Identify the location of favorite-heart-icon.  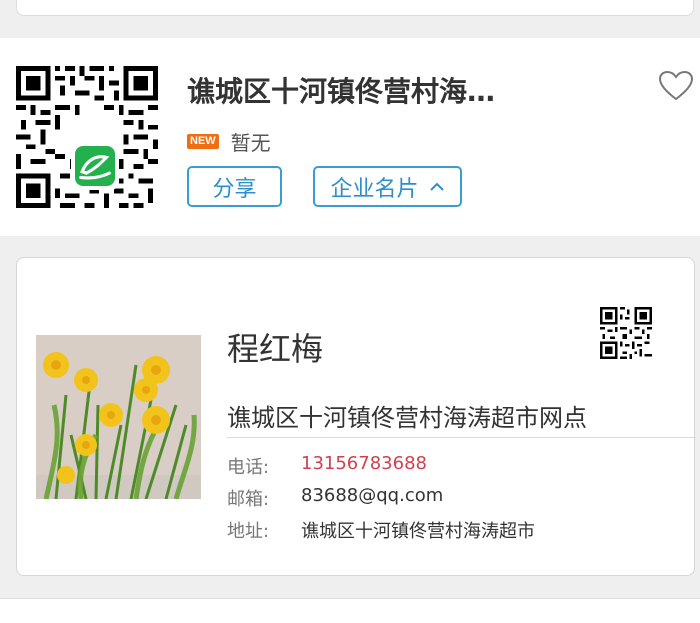
(676, 86).